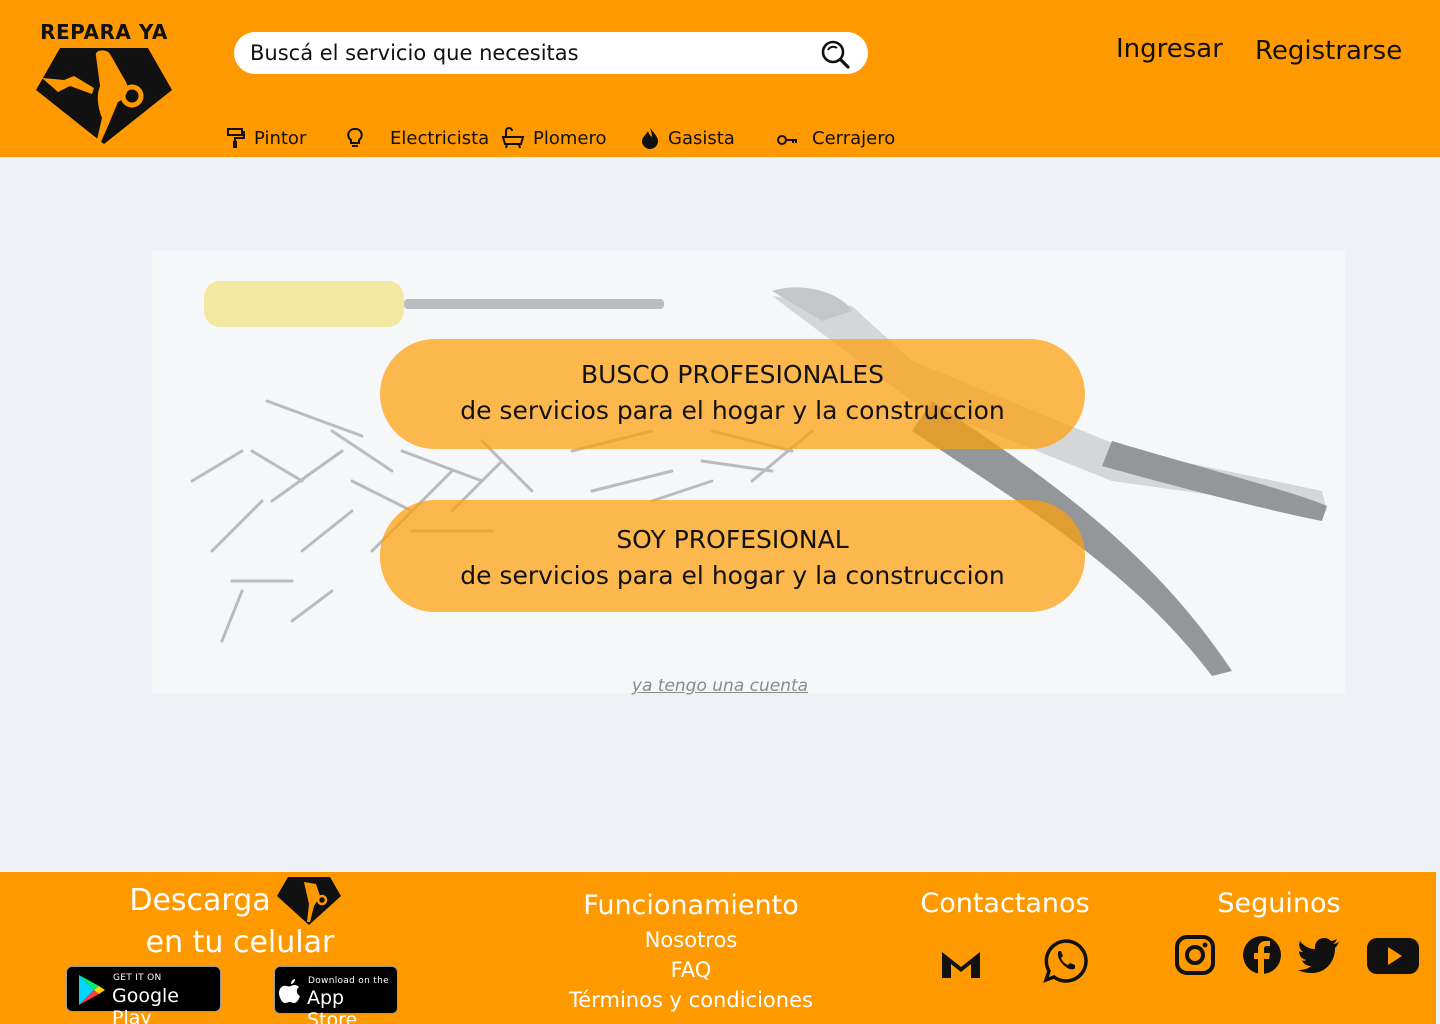  What do you see at coordinates (1005, 903) in the screenshot?
I see `contact-heading: Contactanos` at bounding box center [1005, 903].